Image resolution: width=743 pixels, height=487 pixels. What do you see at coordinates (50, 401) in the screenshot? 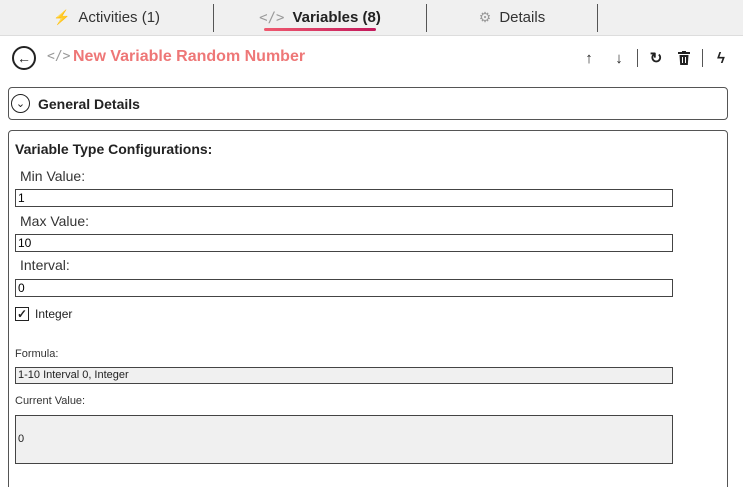
I see `current-value-label: Current Value:` at bounding box center [50, 401].